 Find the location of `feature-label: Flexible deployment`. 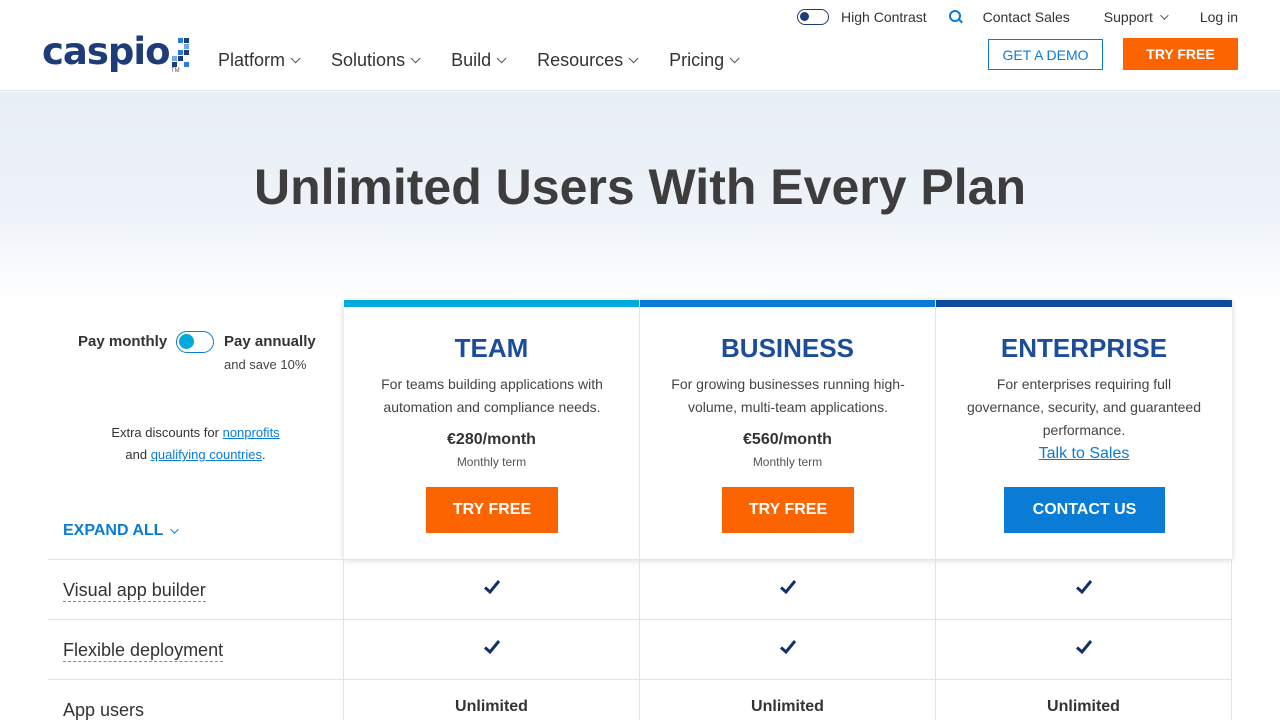

feature-label: Flexible deployment is located at coordinates (143, 650).